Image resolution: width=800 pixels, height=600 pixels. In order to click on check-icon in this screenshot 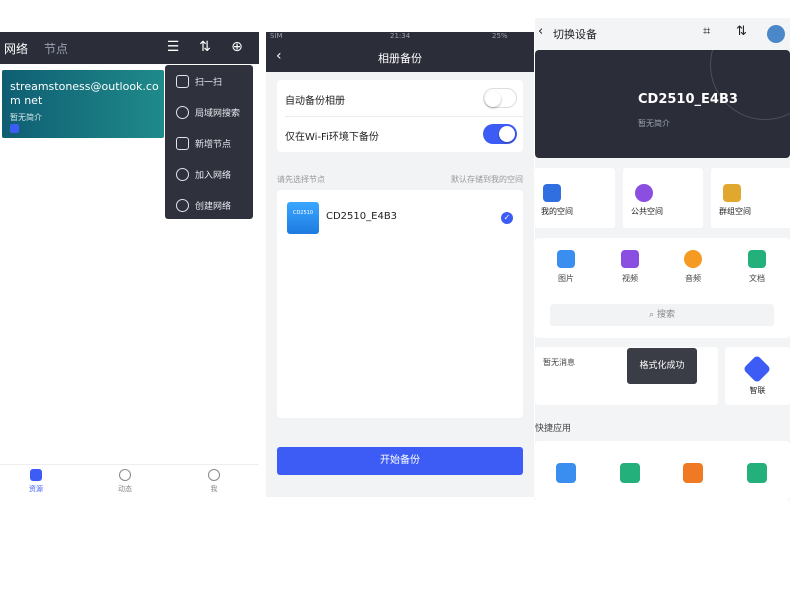, I will do `click(14, 128)`.